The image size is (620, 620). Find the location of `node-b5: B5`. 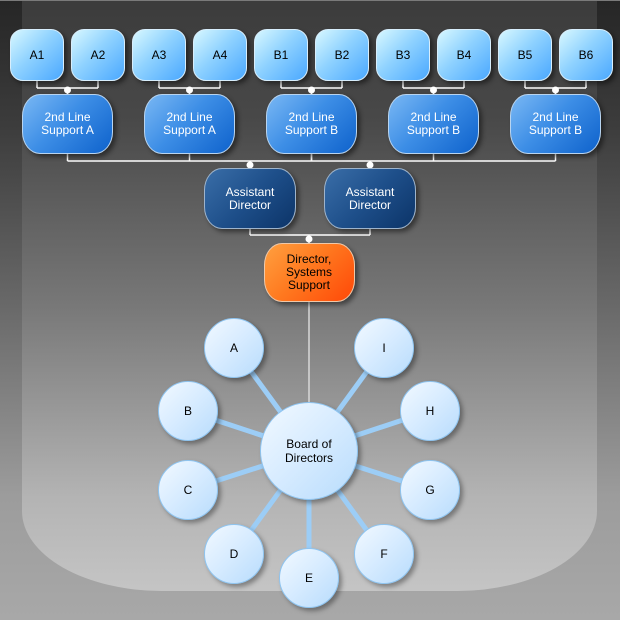

node-b5: B5 is located at coordinates (525, 55).